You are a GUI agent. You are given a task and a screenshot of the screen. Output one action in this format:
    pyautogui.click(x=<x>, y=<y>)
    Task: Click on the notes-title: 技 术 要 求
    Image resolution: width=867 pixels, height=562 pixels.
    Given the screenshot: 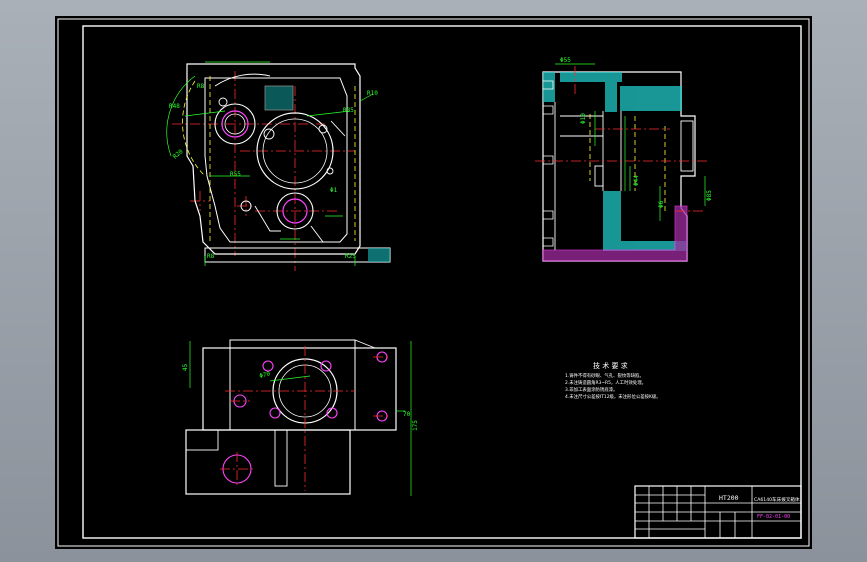 What is the action you would take?
    pyautogui.click(x=610, y=365)
    